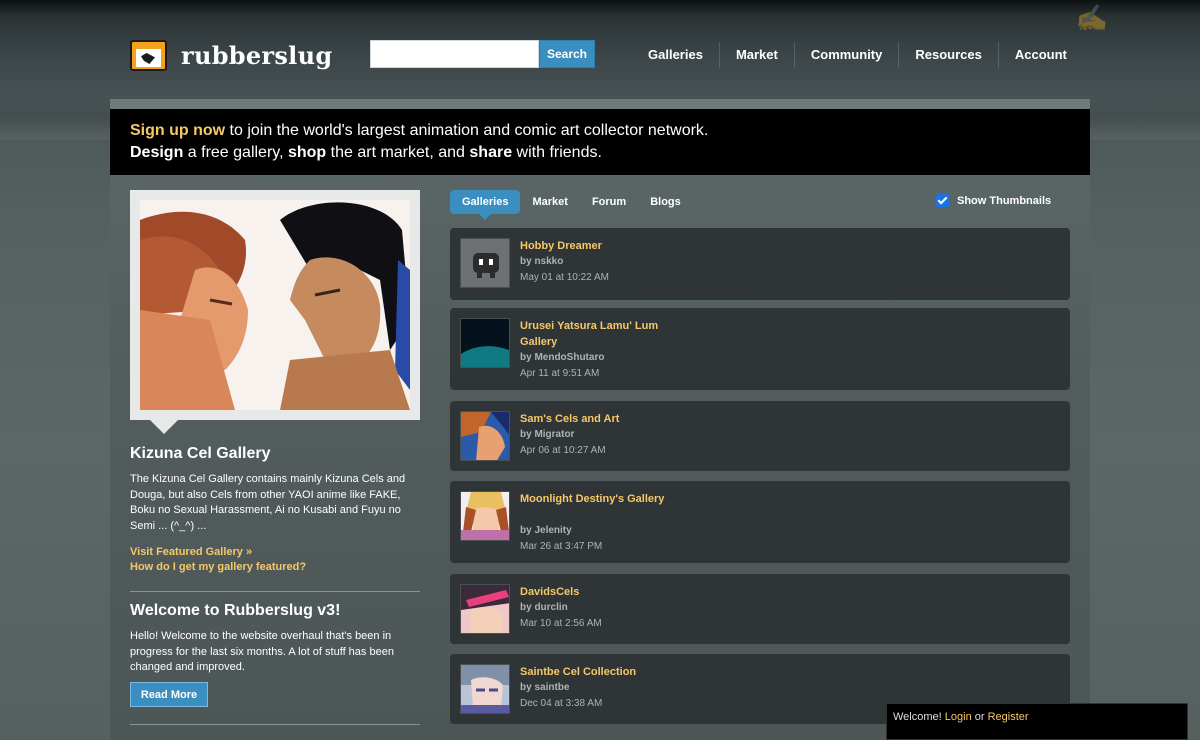  What do you see at coordinates (756, 55) in the screenshot?
I see `nav-market: Market` at bounding box center [756, 55].